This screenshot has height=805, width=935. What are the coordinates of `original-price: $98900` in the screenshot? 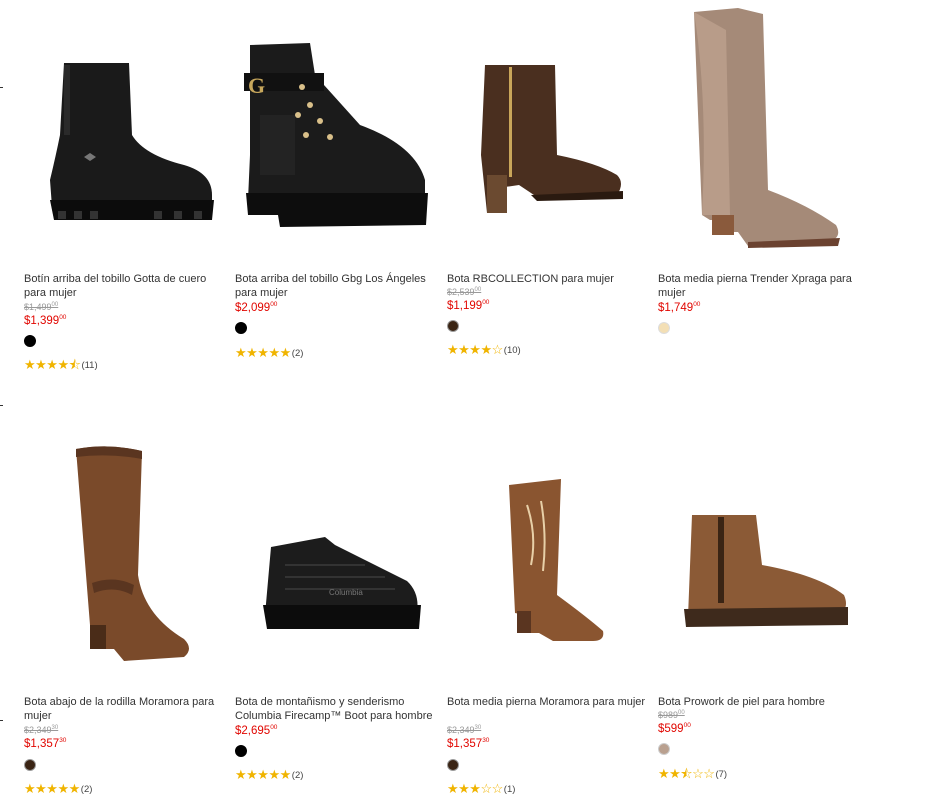 It's located at (671, 715).